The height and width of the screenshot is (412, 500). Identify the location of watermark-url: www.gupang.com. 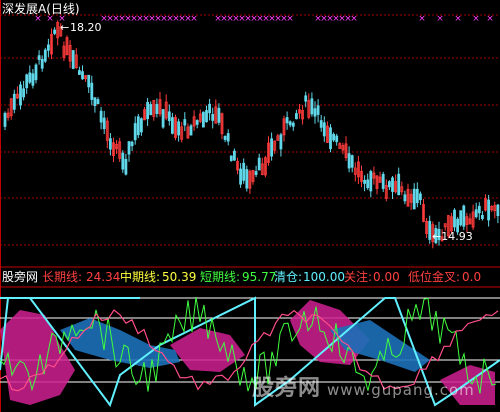
(401, 390).